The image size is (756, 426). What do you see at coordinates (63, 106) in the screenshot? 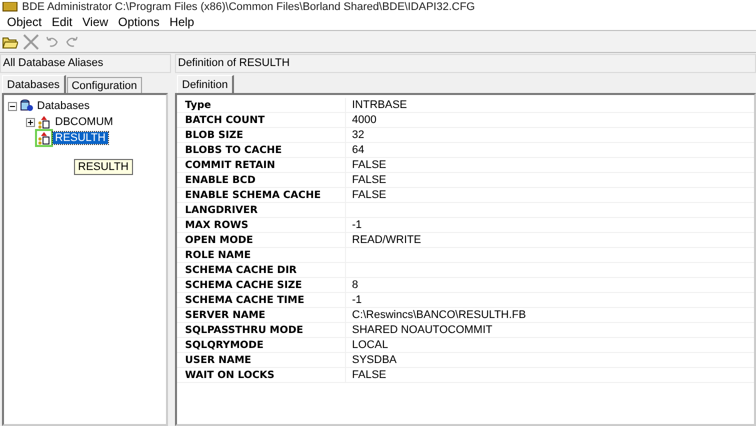
I see `tree-item: Databases` at bounding box center [63, 106].